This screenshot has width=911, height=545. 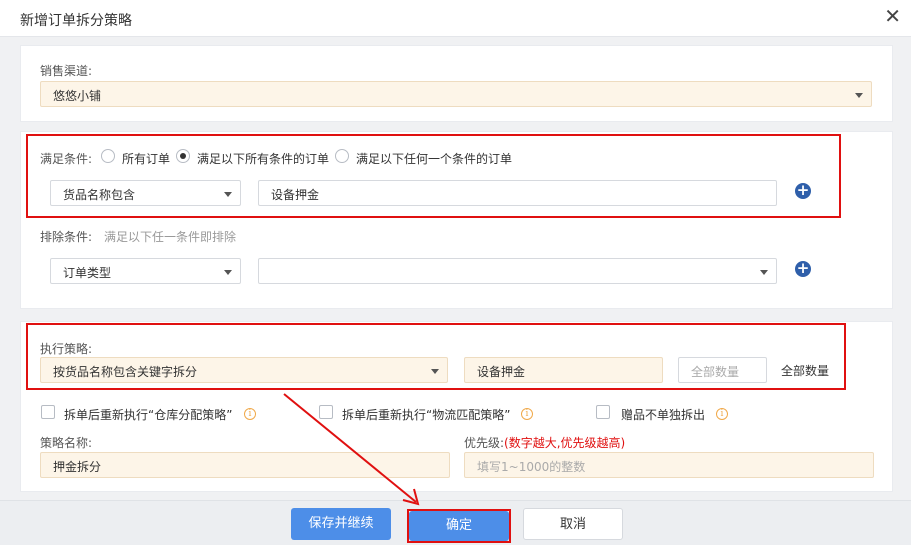 What do you see at coordinates (669, 465) in the screenshot?
I see `priority-input: 填写1~1000的整数` at bounding box center [669, 465].